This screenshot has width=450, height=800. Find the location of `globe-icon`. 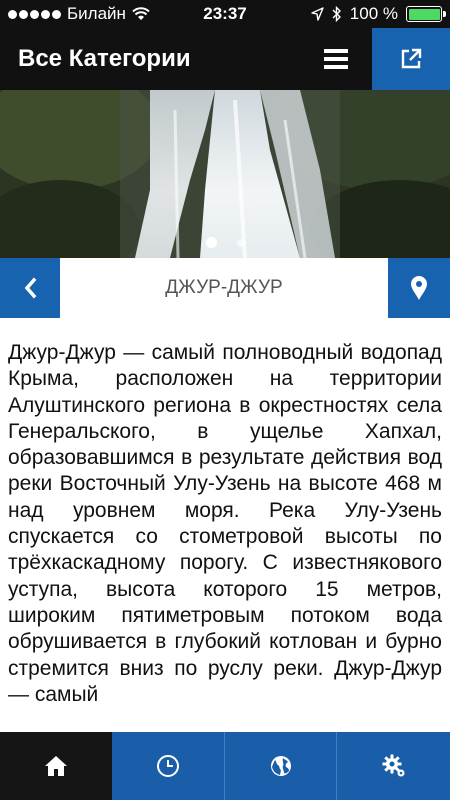

globe-icon is located at coordinates (280, 766).